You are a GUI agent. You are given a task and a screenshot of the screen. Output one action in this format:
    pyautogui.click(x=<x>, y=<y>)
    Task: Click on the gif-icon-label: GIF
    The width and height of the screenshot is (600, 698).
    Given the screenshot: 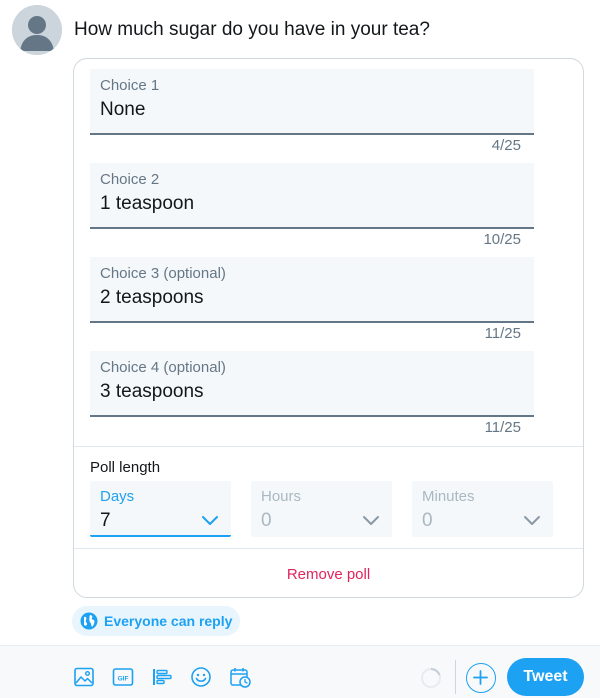 What is the action you would take?
    pyautogui.click(x=123, y=678)
    